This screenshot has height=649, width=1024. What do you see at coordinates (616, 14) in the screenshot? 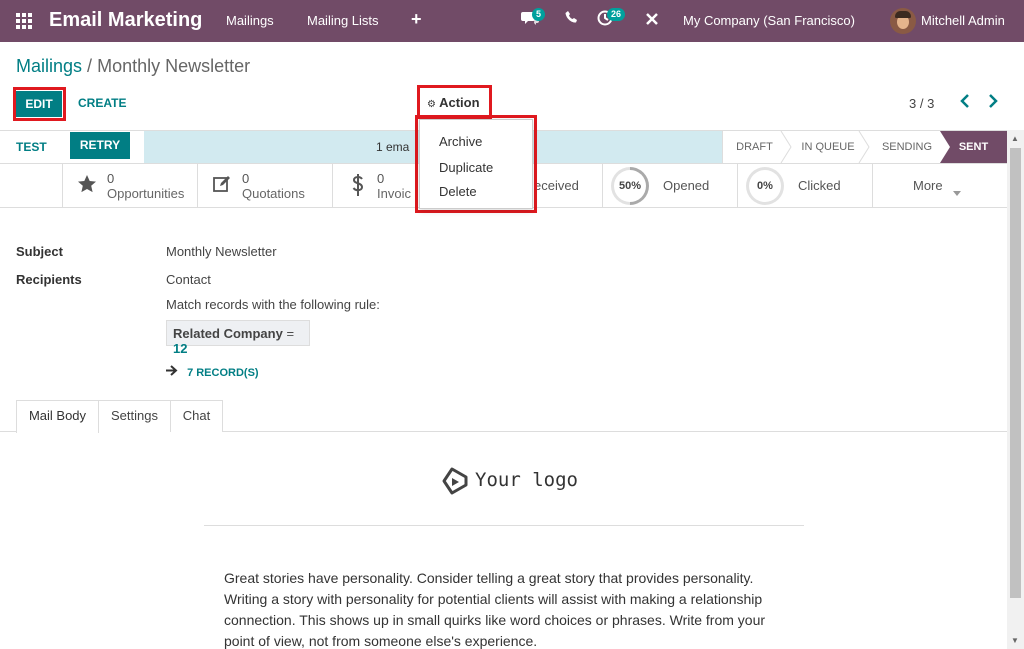
I see `activities-badge: 26` at bounding box center [616, 14].